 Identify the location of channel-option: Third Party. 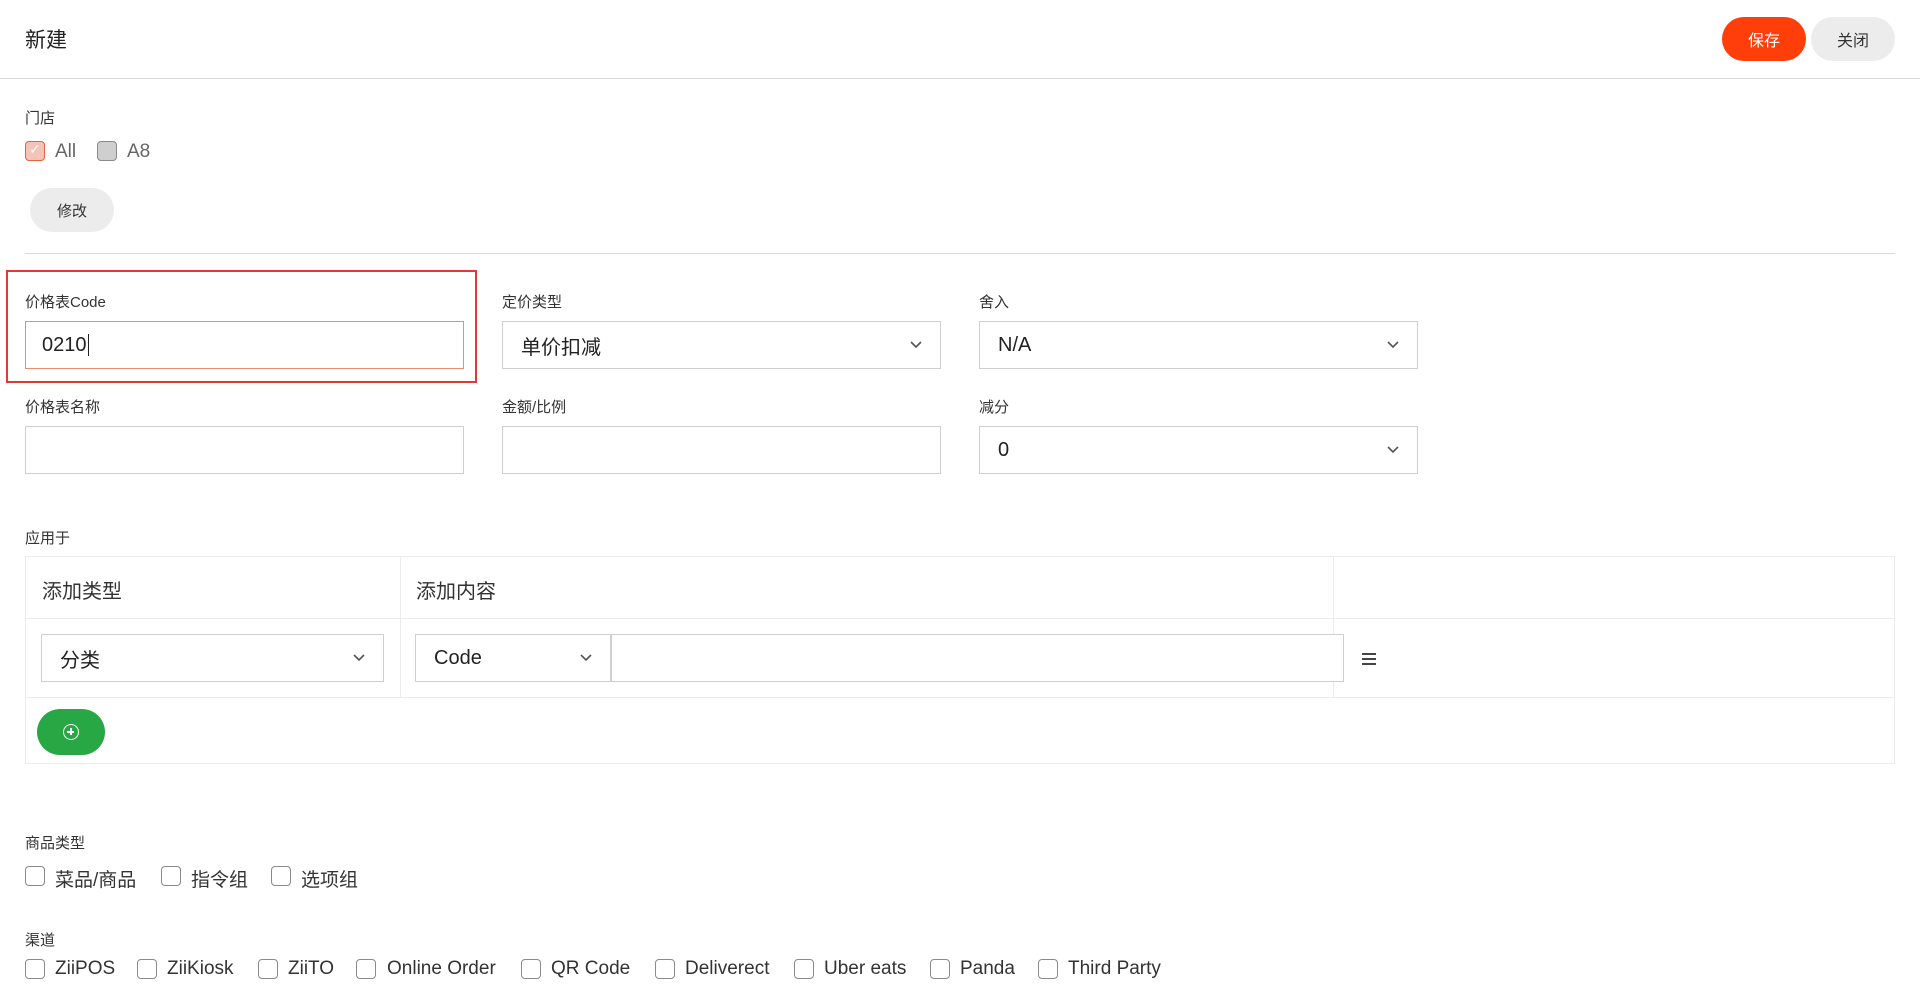
(1114, 968).